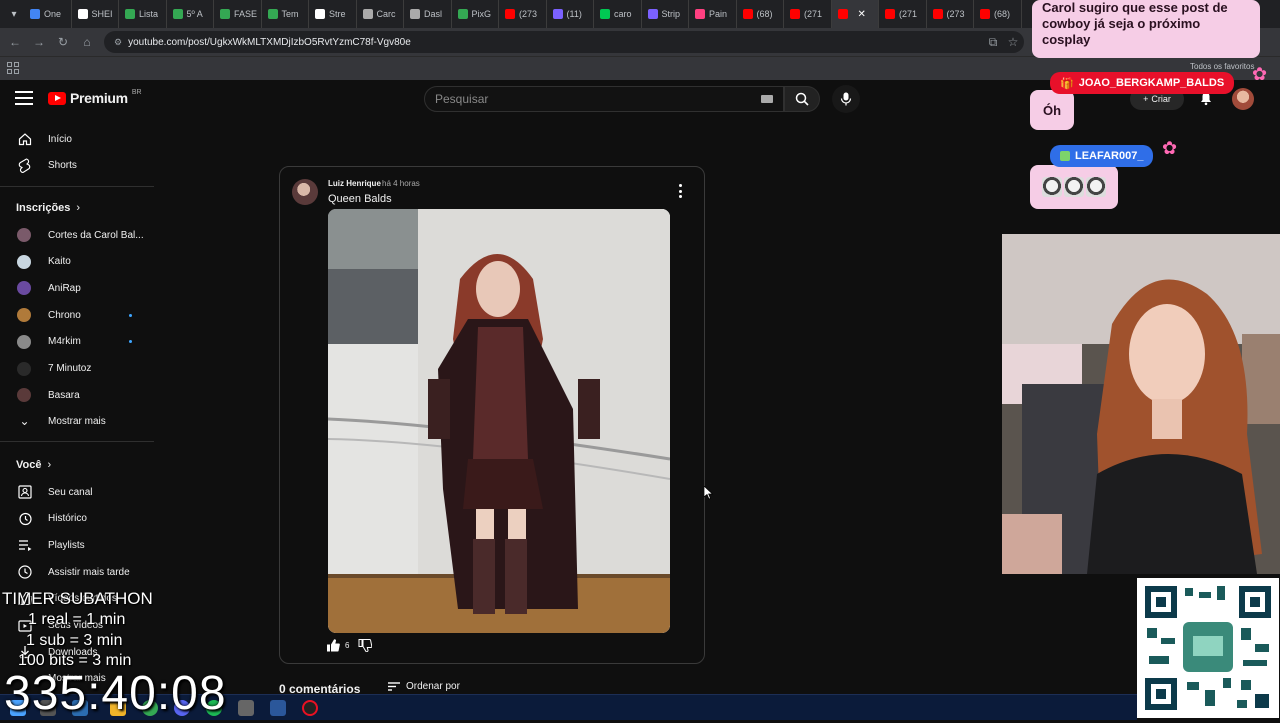  I want to click on tab-label: Stre, so click(337, 14).